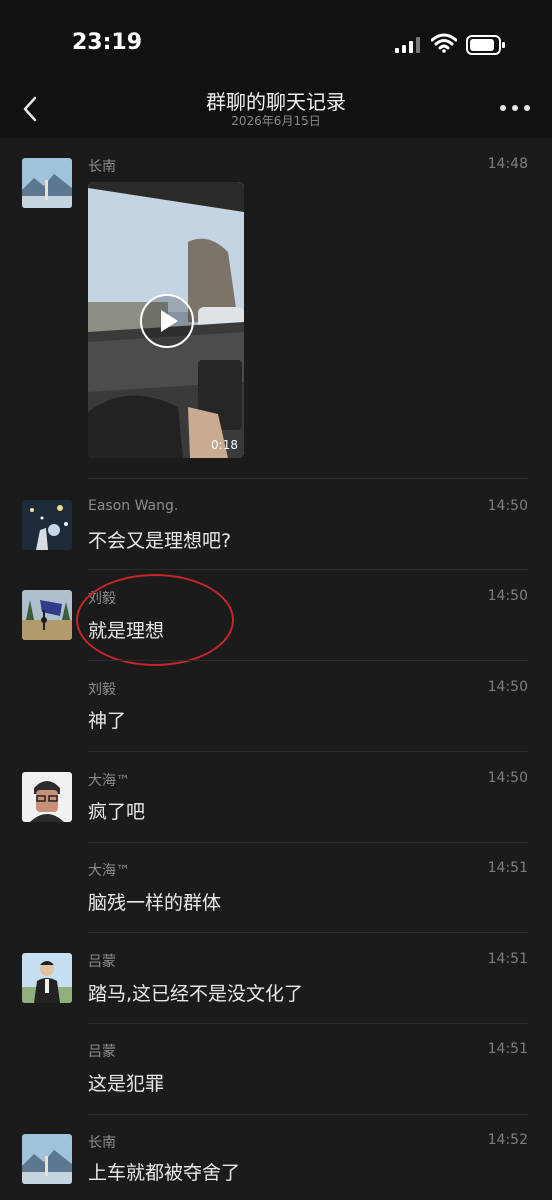 This screenshot has width=552, height=1200. Describe the element at coordinates (107, 721) in the screenshot. I see `message-text: 神了` at that location.